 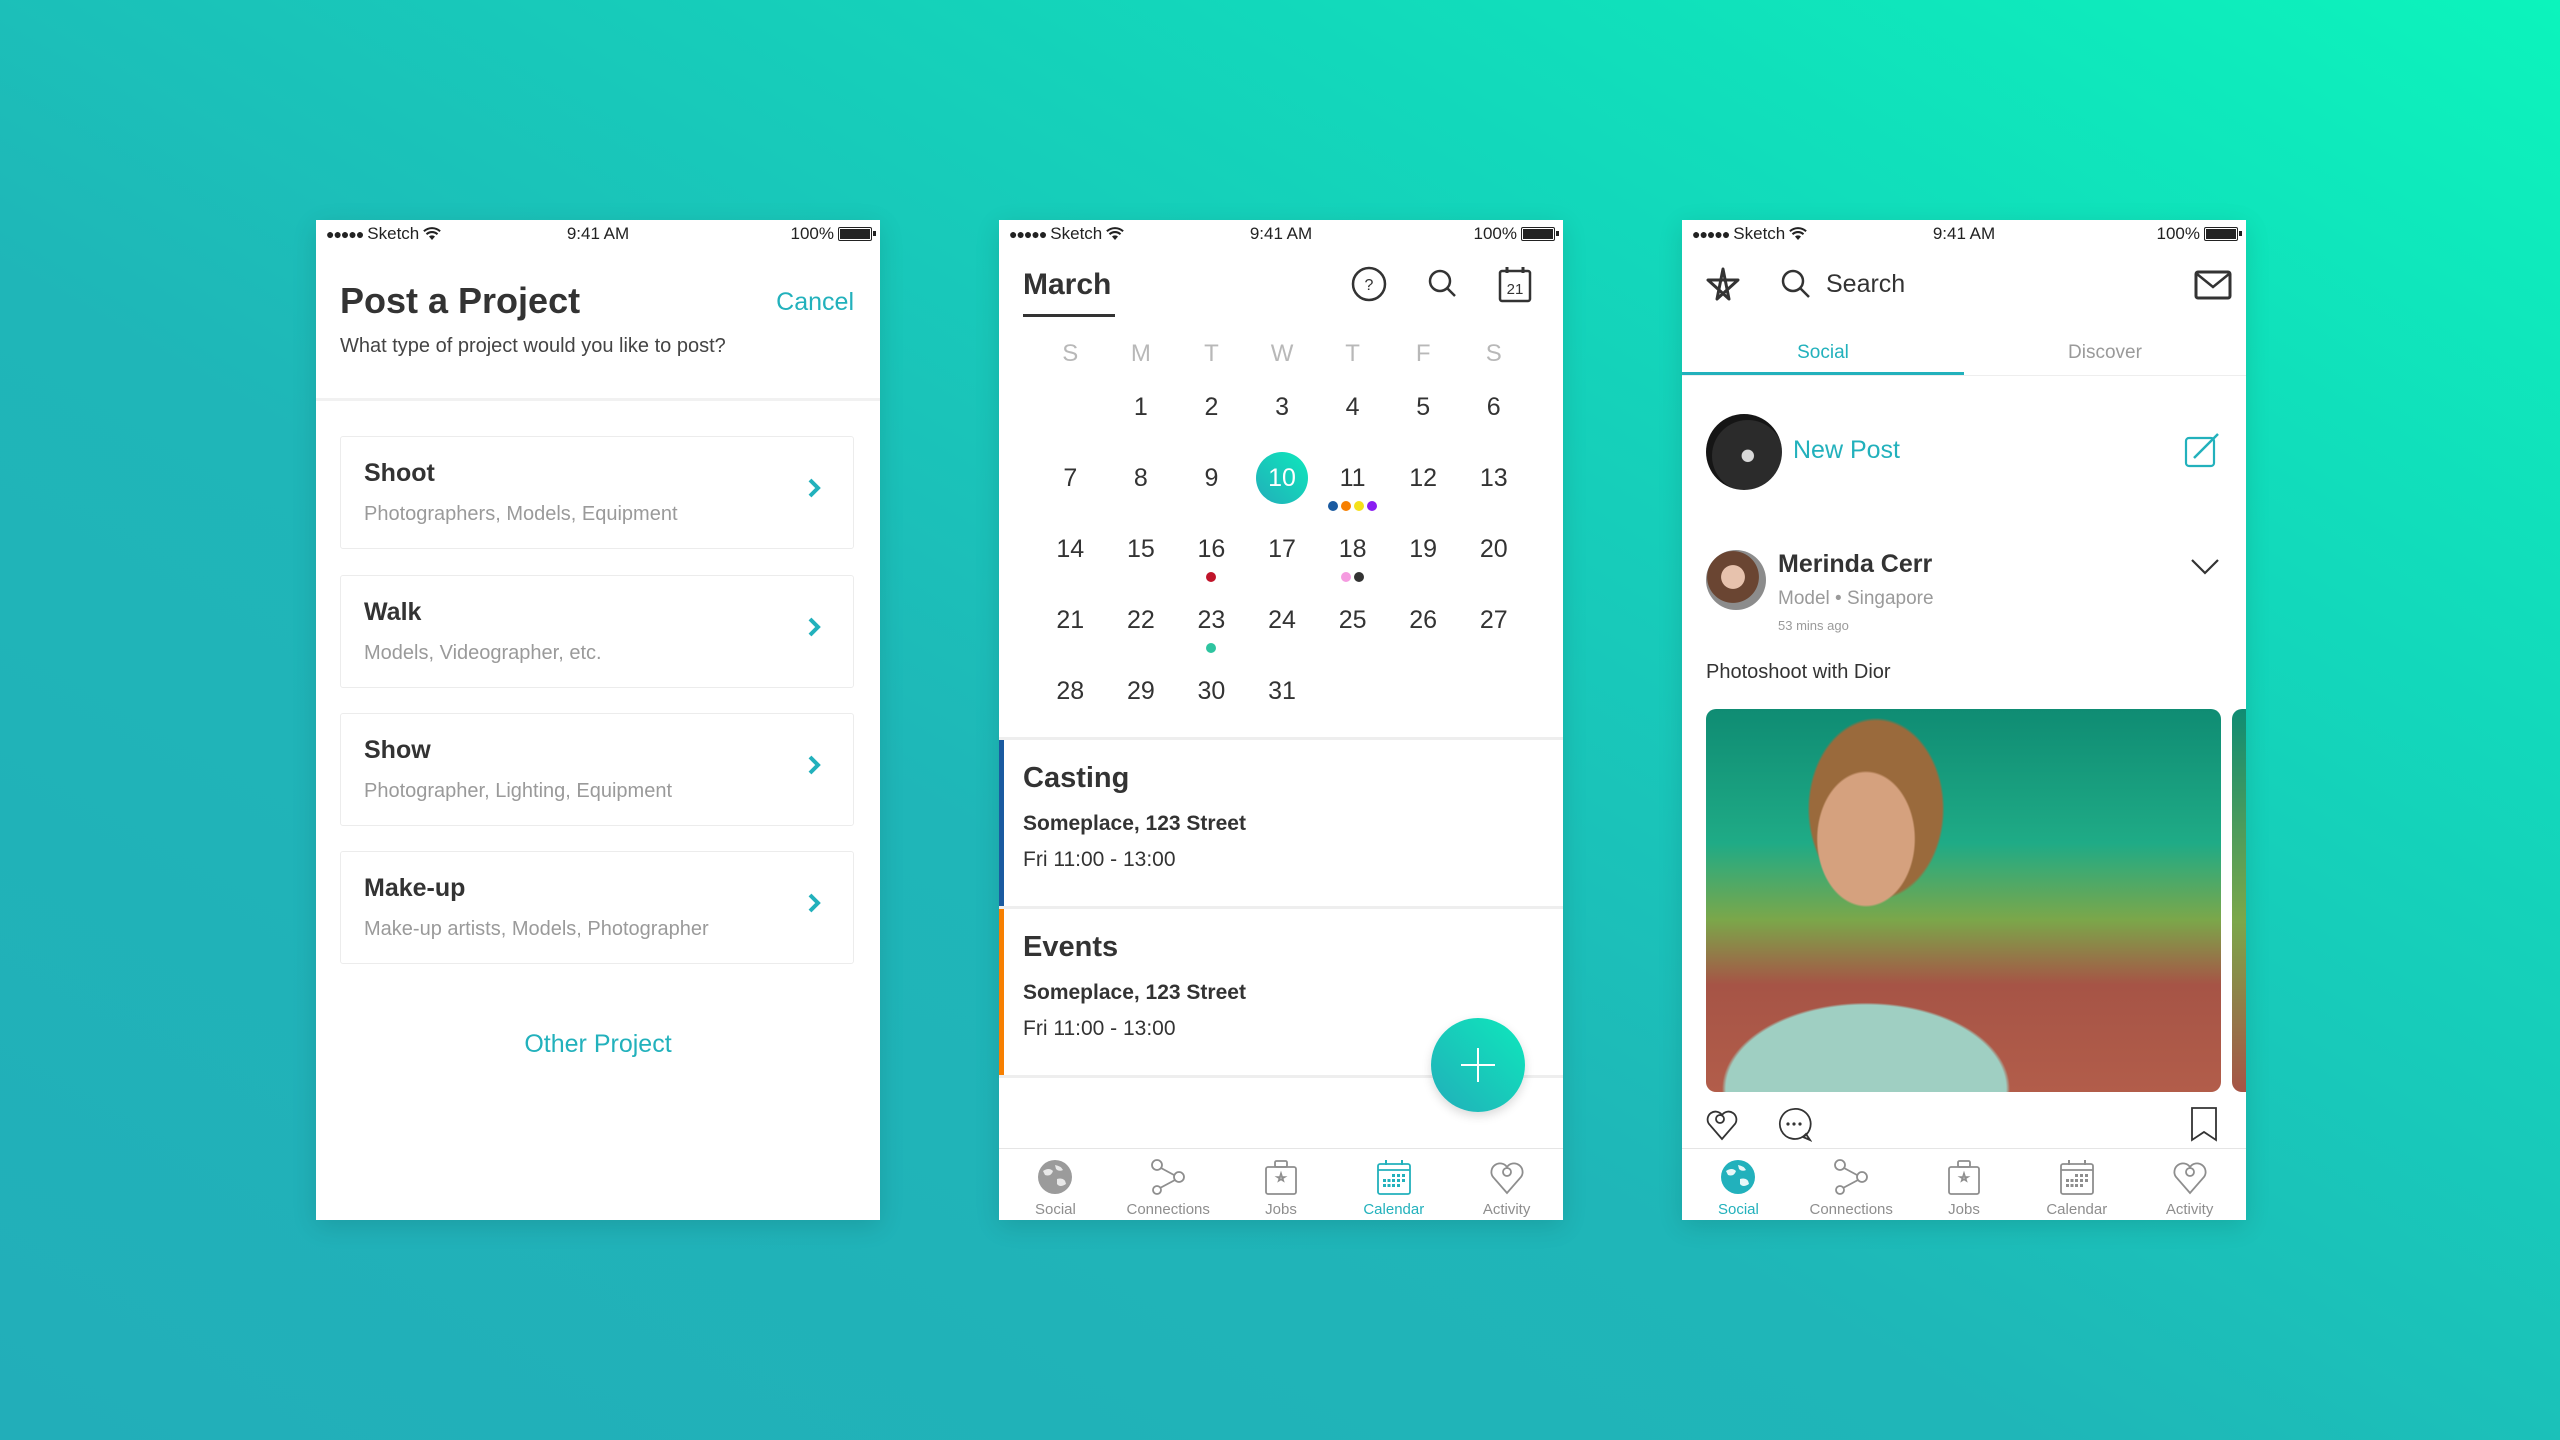 What do you see at coordinates (1493, 423) in the screenshot?
I see `calendar-day: 6` at bounding box center [1493, 423].